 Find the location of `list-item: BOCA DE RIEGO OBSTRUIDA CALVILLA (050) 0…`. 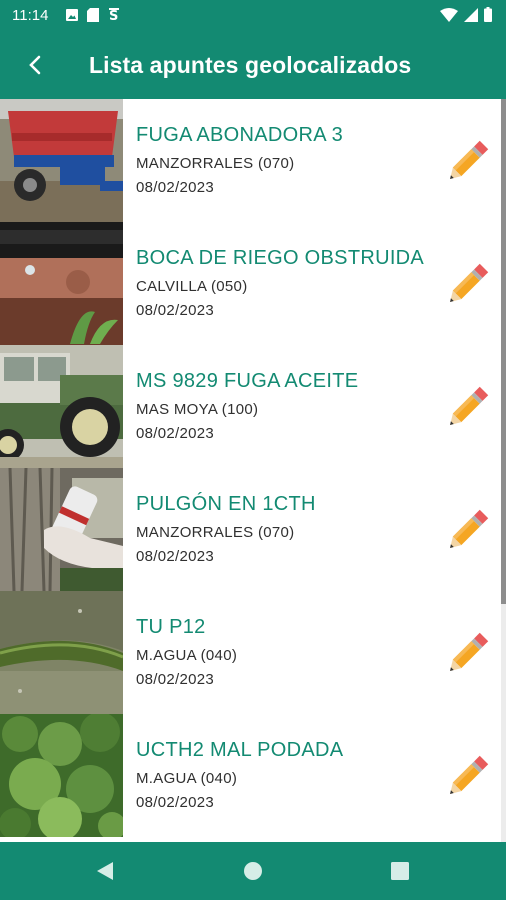

list-item: BOCA DE RIEGO OBSTRUIDA CALVILLA (050) 0… is located at coordinates (250, 283).